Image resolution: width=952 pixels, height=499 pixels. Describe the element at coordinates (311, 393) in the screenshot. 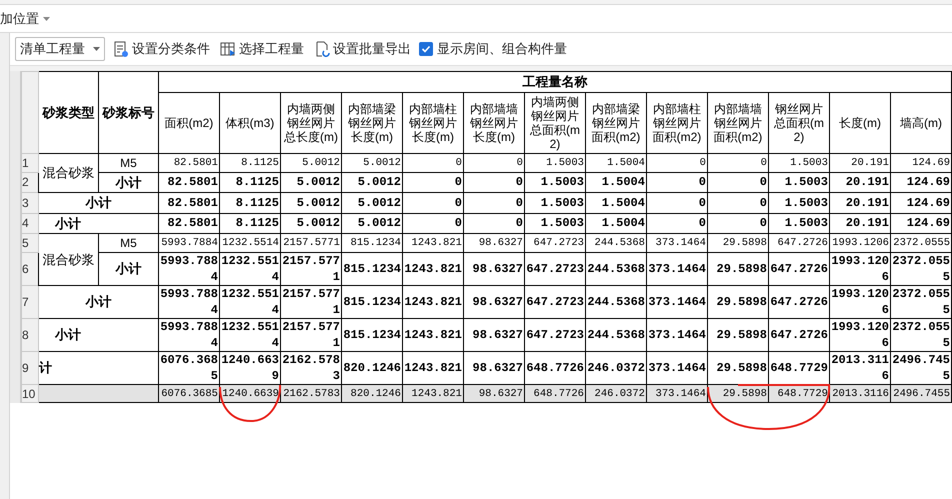

I see `table-cell: 2162.5783` at that location.